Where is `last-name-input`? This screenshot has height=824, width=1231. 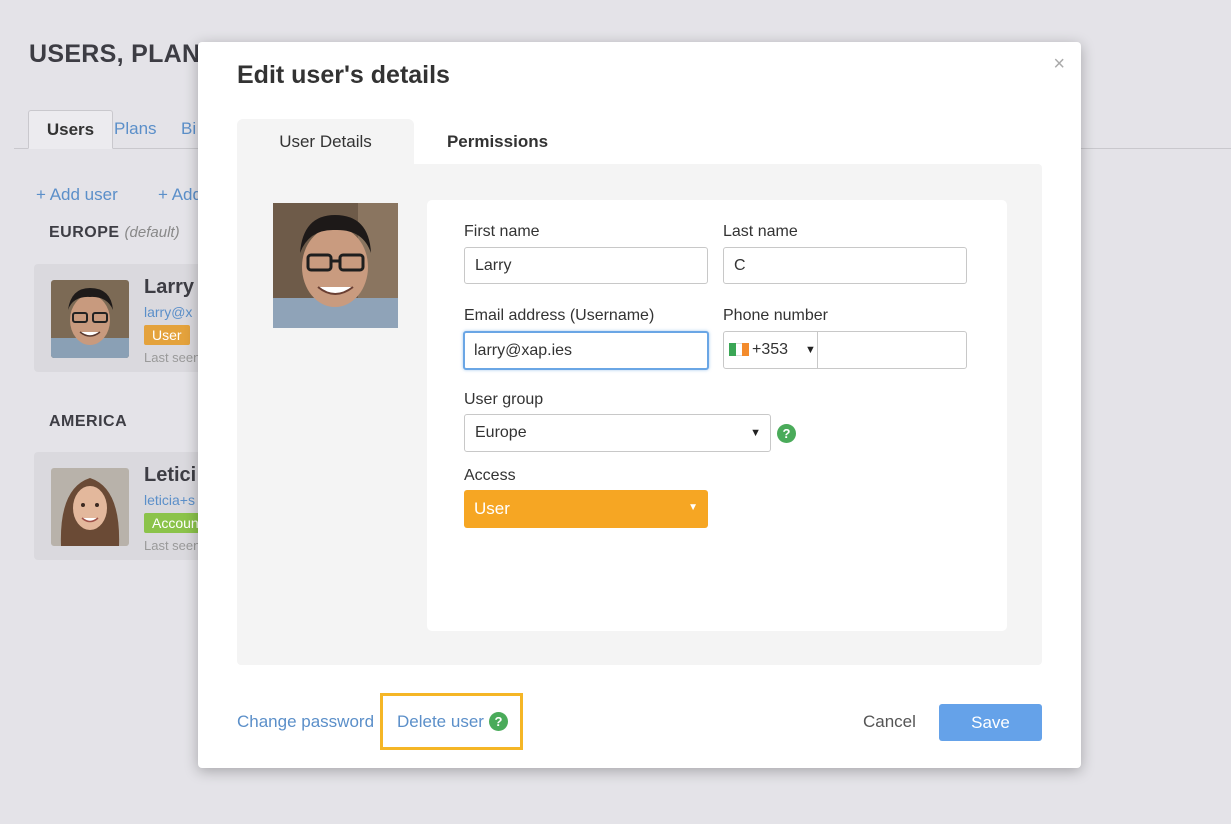 last-name-input is located at coordinates (845, 265).